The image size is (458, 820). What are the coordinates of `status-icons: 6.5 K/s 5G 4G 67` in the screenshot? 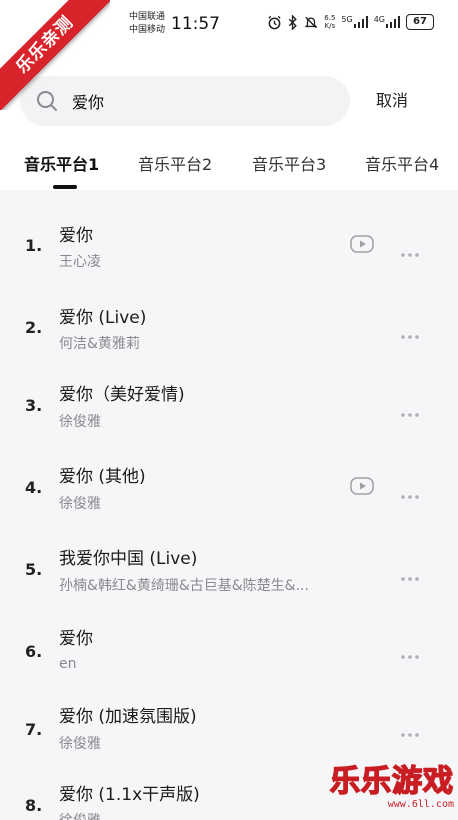 It's located at (350, 22).